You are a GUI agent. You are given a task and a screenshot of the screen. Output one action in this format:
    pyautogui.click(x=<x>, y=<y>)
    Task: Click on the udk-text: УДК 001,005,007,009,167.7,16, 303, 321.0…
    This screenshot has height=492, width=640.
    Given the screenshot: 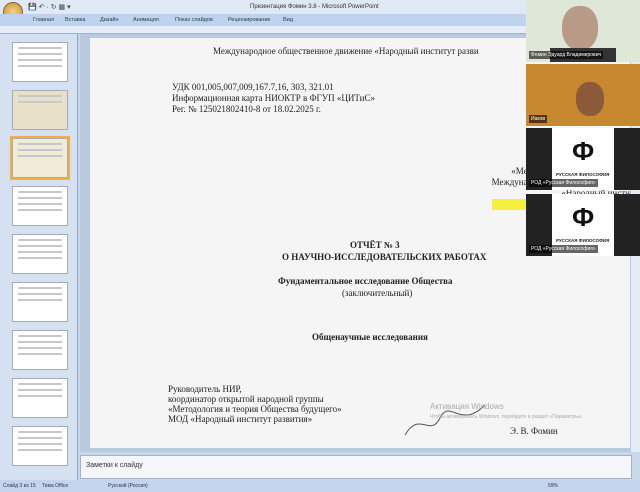 What is the action you would take?
    pyautogui.click(x=253, y=87)
    